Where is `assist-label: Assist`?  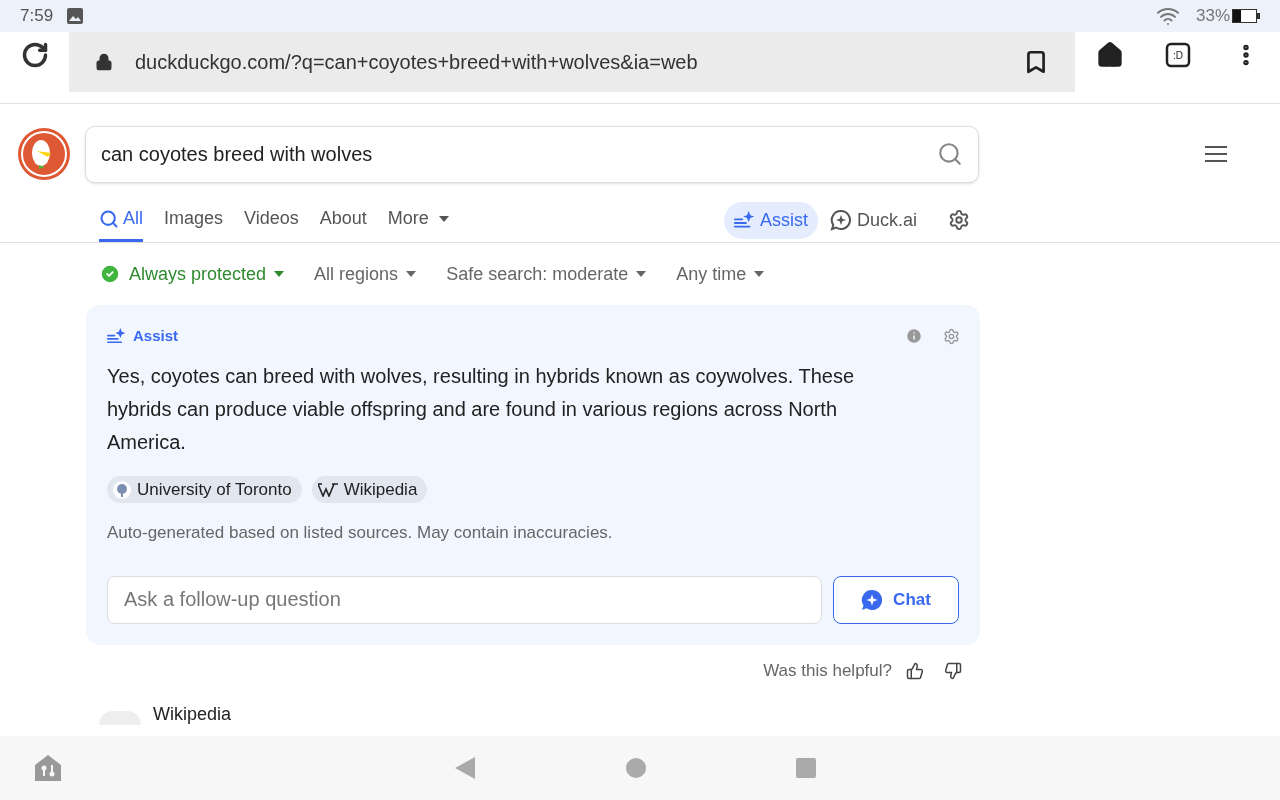 assist-label: Assist is located at coordinates (156, 335).